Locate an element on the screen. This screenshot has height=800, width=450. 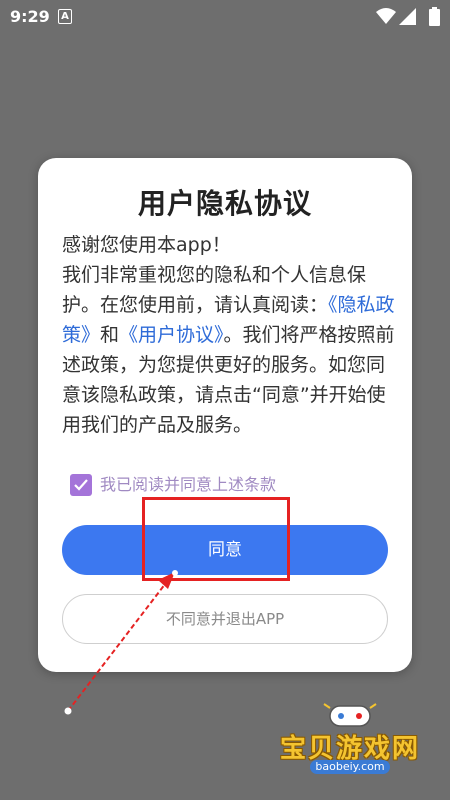
watermark-url: baobeiy.com is located at coordinates (350, 767).